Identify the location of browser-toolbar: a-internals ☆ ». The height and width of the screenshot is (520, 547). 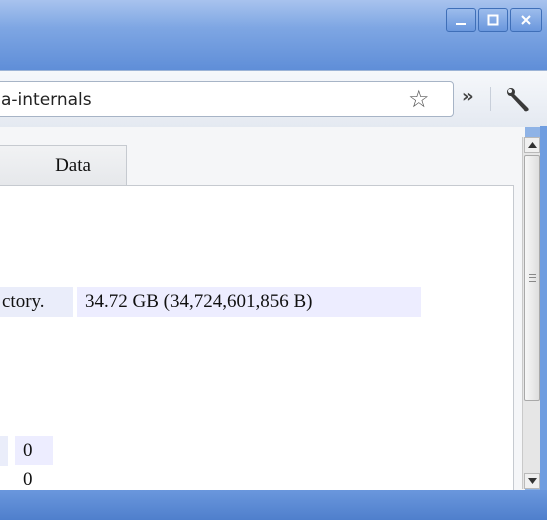
(273, 98).